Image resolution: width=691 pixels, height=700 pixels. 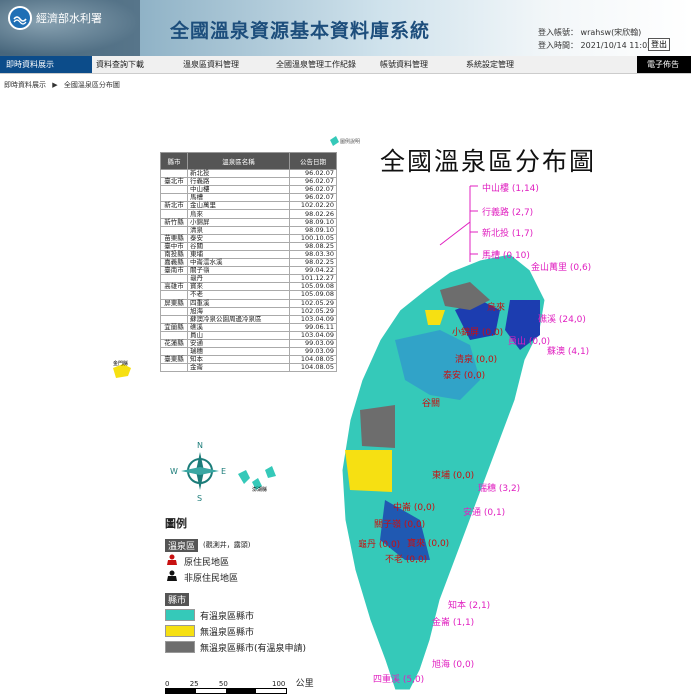 What do you see at coordinates (121, 364) in the screenshot?
I see `label-kinmen: 金門縣` at bounding box center [121, 364].